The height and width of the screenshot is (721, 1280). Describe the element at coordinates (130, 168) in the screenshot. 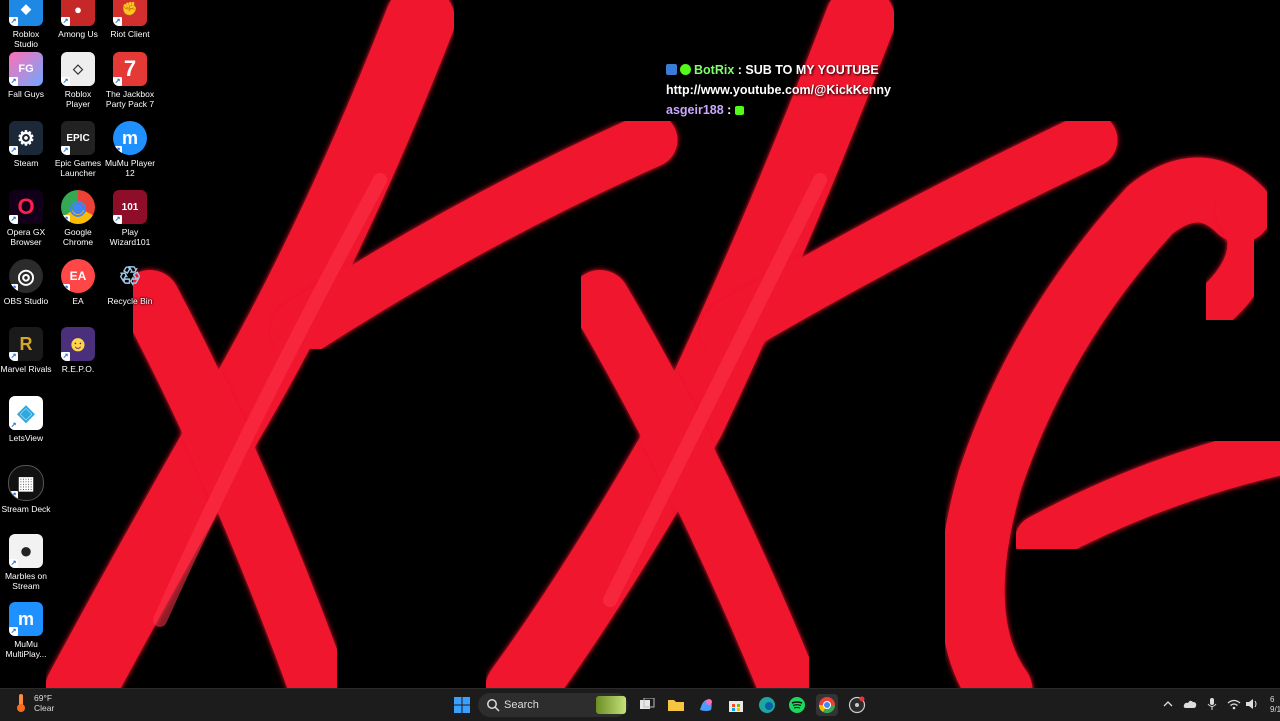

I see `desktop-icon-label: MuMu Player 12` at that location.